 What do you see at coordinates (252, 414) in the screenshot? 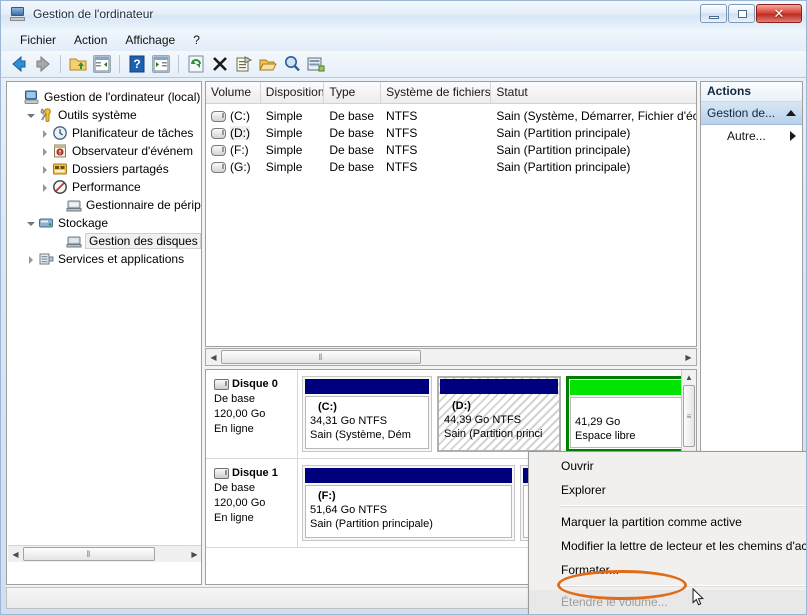
I see `disk-info: Disque 0 De base 120,00 Go En ligne` at bounding box center [252, 414].